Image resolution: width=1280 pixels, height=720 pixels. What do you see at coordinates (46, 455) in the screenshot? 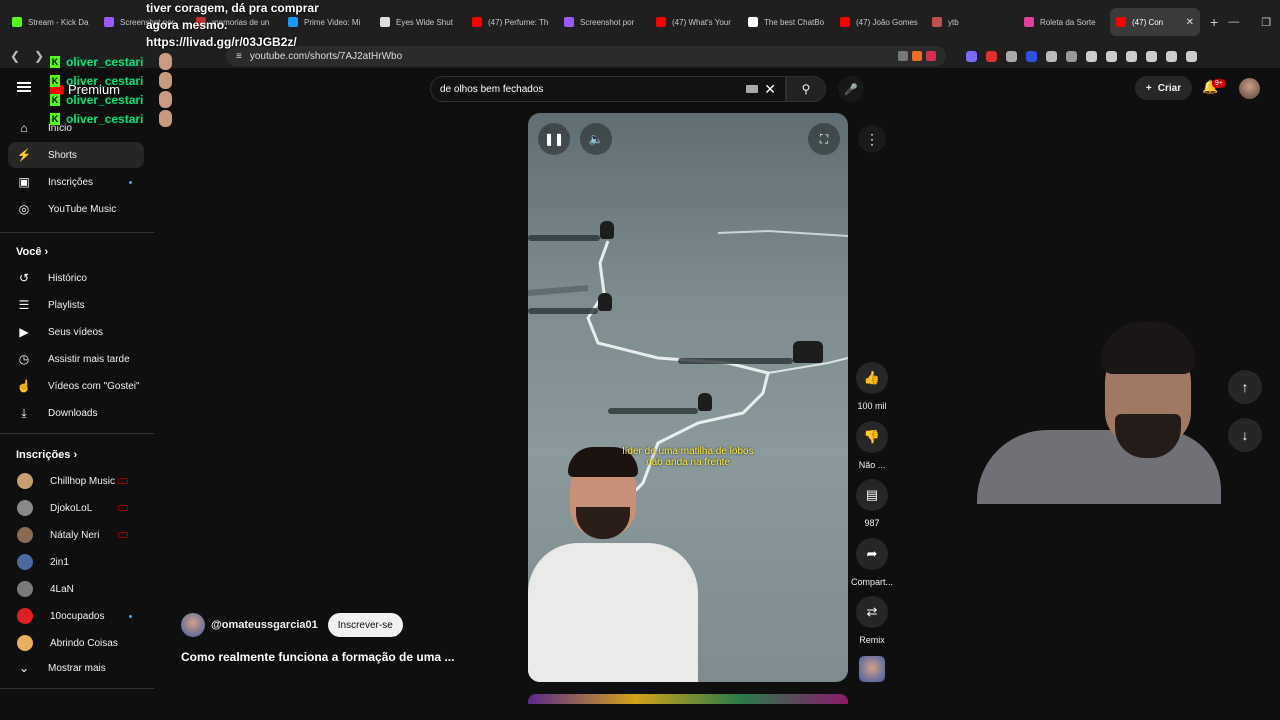
I see `subscriptions-section-title: Inscrições ›` at bounding box center [46, 455].